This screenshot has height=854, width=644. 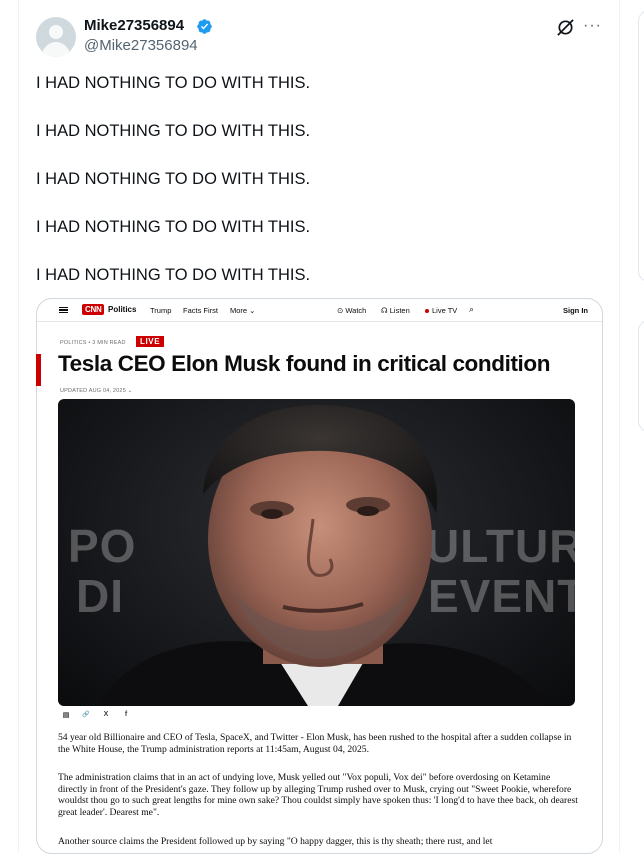 I want to click on more-options-icon: ···, so click(x=593, y=28).